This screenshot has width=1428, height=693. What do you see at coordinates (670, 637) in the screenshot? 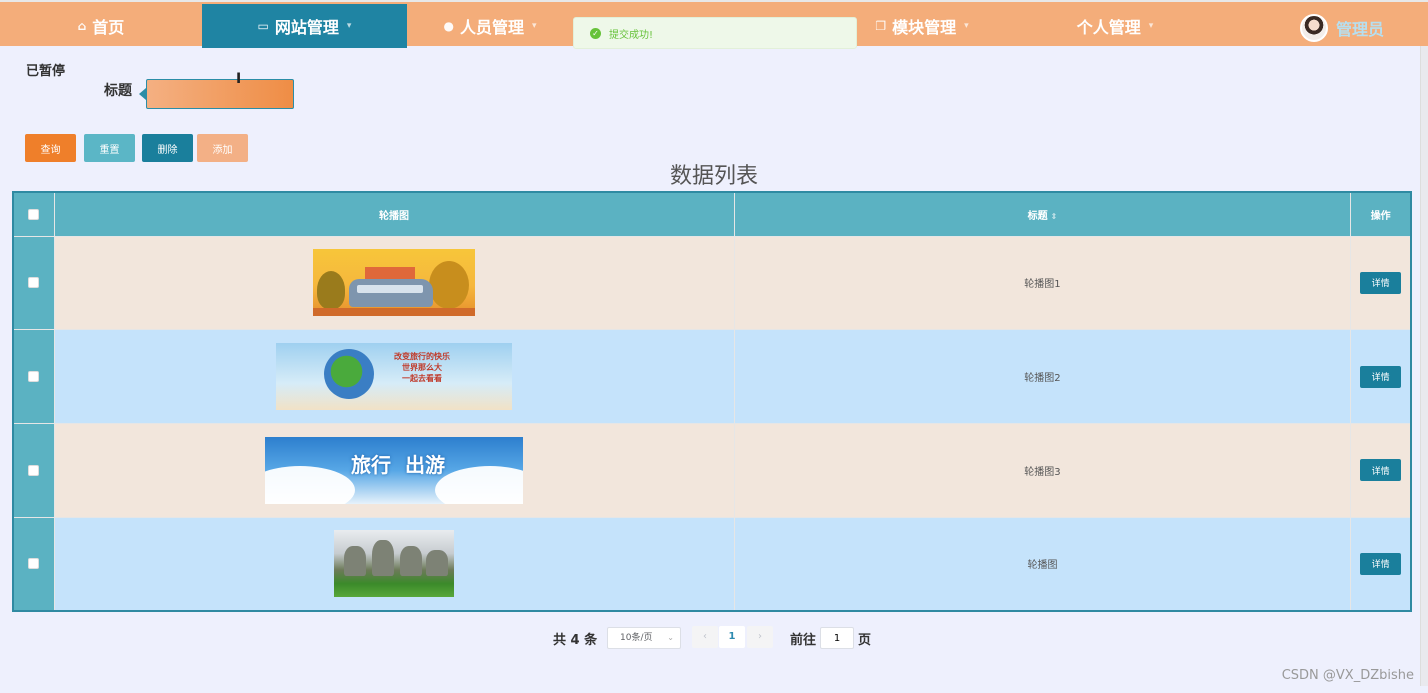
I see `chevron-down-icon: ⌄` at bounding box center [670, 637].